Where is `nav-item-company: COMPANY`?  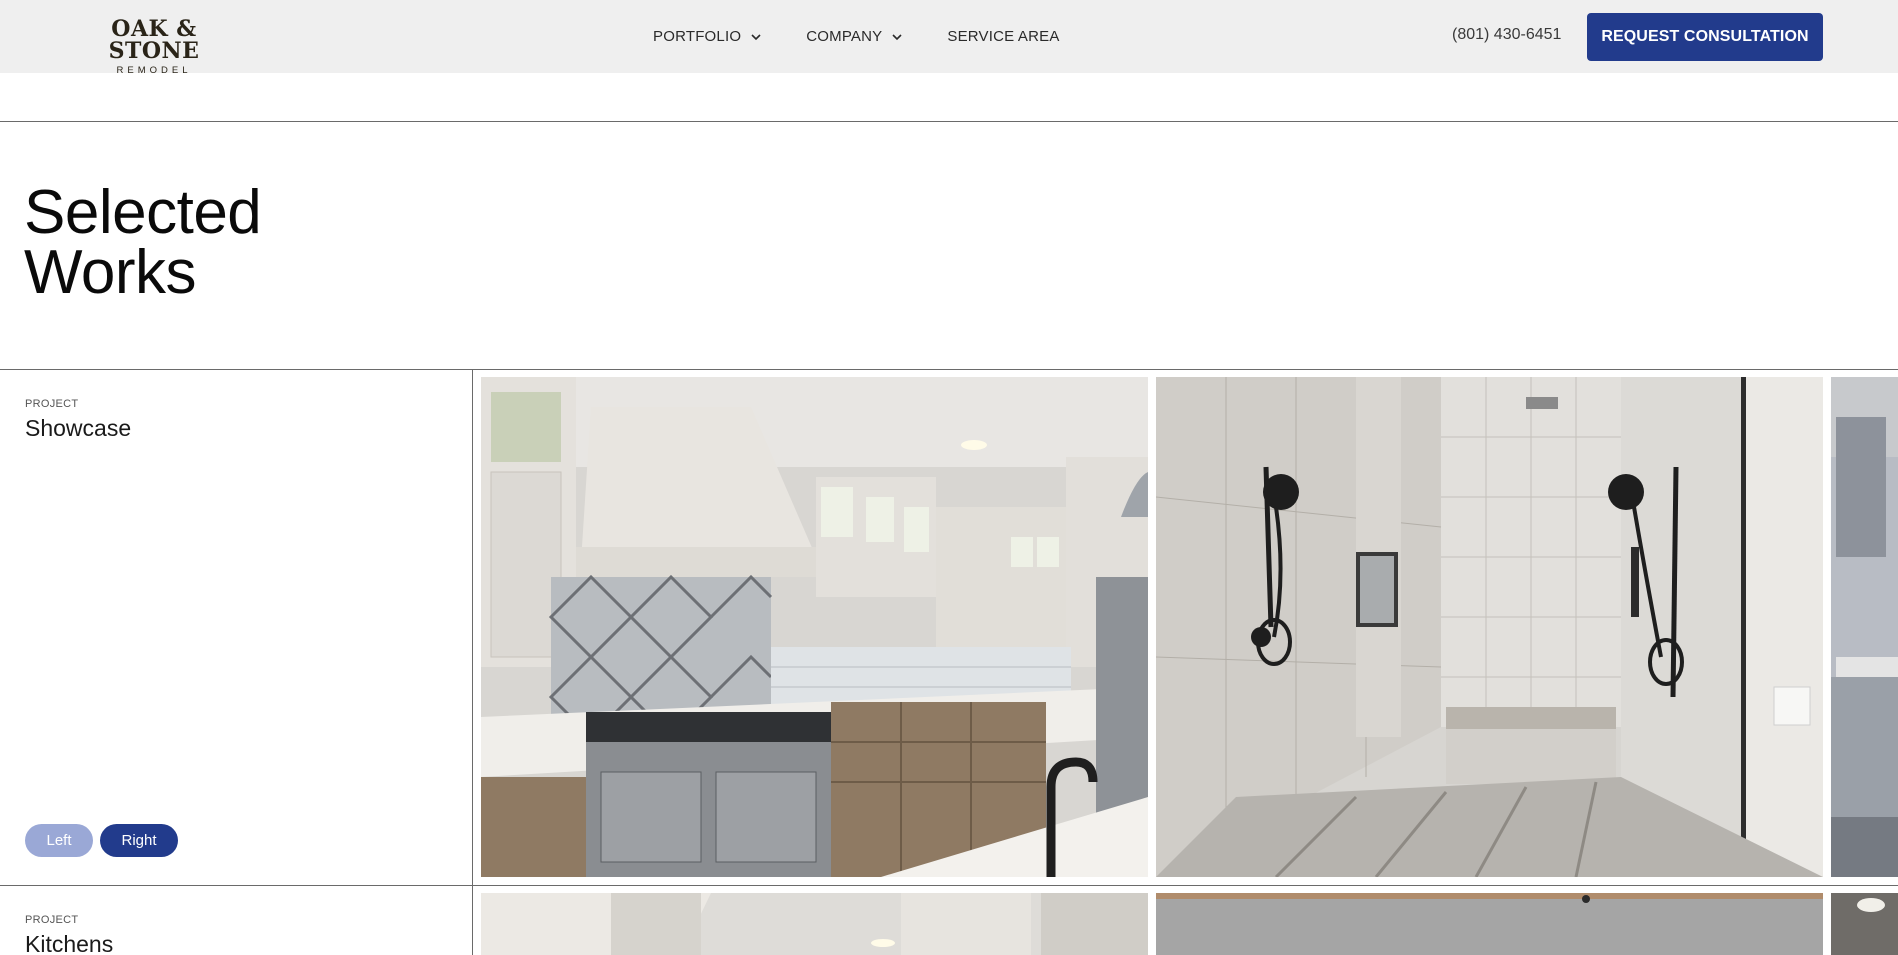 nav-item-company: COMPANY is located at coordinates (854, 36).